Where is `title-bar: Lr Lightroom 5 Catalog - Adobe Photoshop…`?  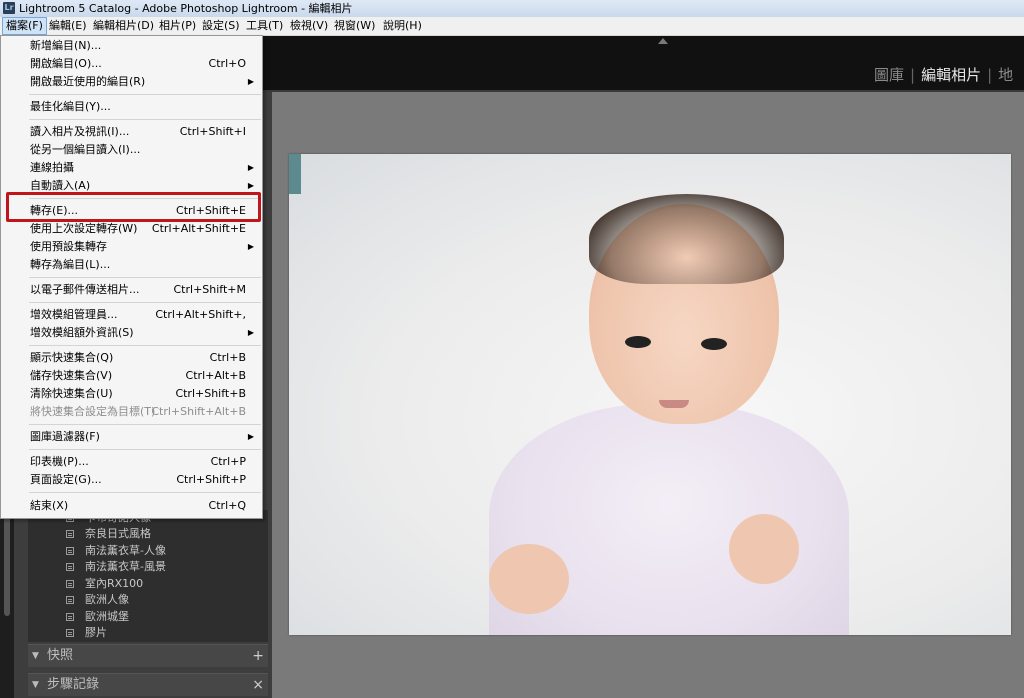
title-bar: Lr Lightroom 5 Catalog - Adobe Photoshop… is located at coordinates (512, 8).